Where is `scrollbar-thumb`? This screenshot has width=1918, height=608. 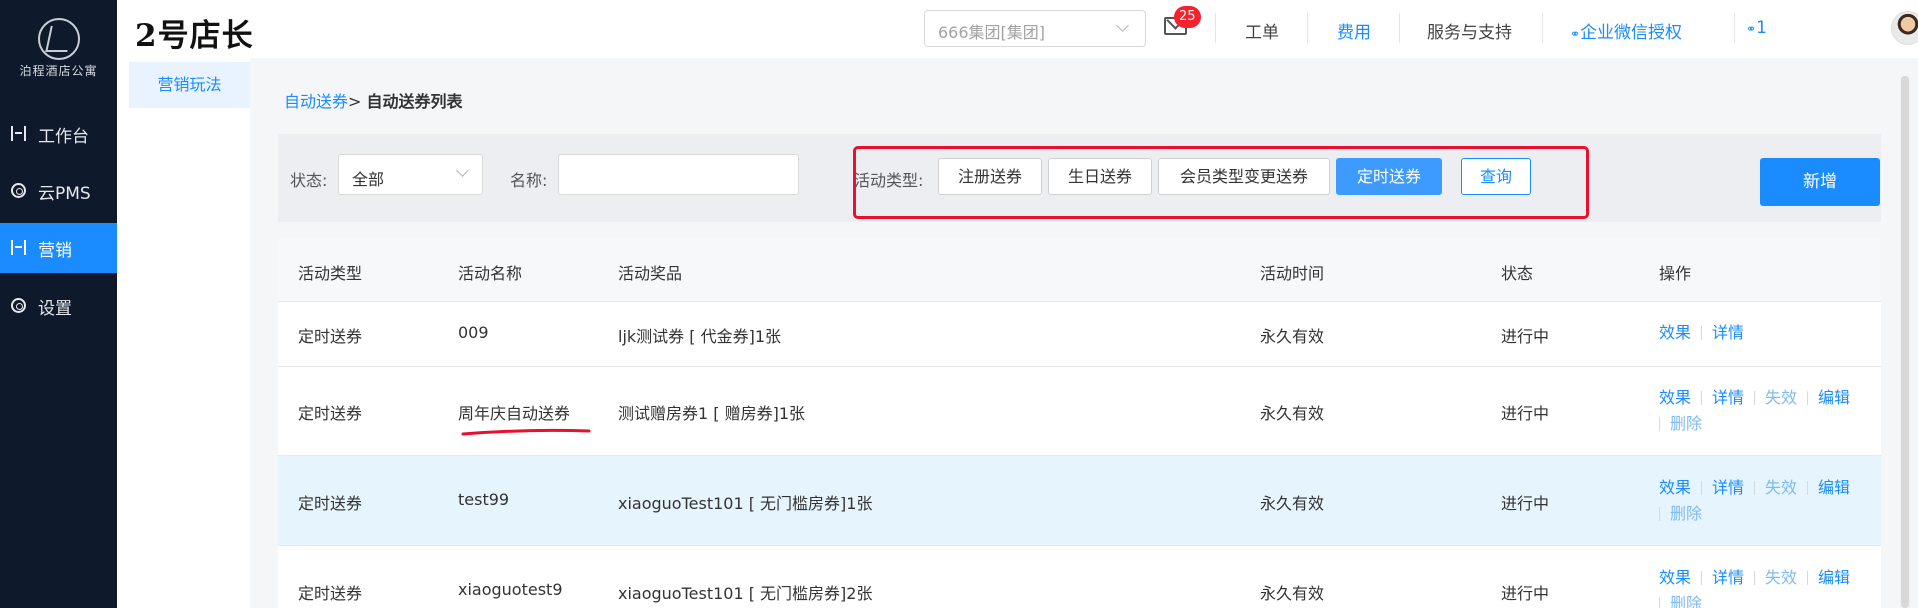
scrollbar-thumb is located at coordinates (1905, 342).